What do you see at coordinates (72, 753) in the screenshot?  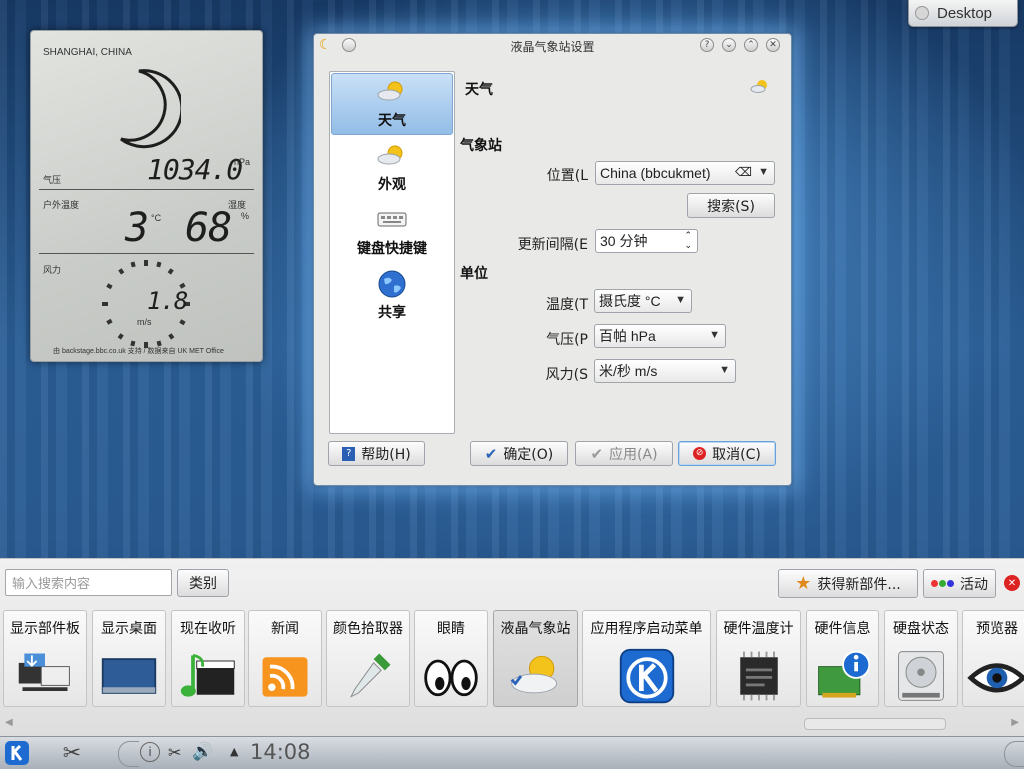 I see `tools-icon: ✂` at bounding box center [72, 753].